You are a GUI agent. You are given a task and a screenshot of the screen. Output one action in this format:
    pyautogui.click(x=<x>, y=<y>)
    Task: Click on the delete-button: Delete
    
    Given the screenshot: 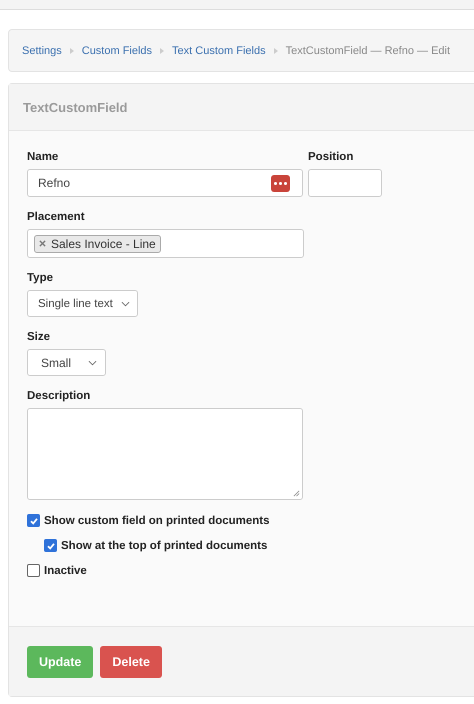 What is the action you would take?
    pyautogui.click(x=131, y=662)
    